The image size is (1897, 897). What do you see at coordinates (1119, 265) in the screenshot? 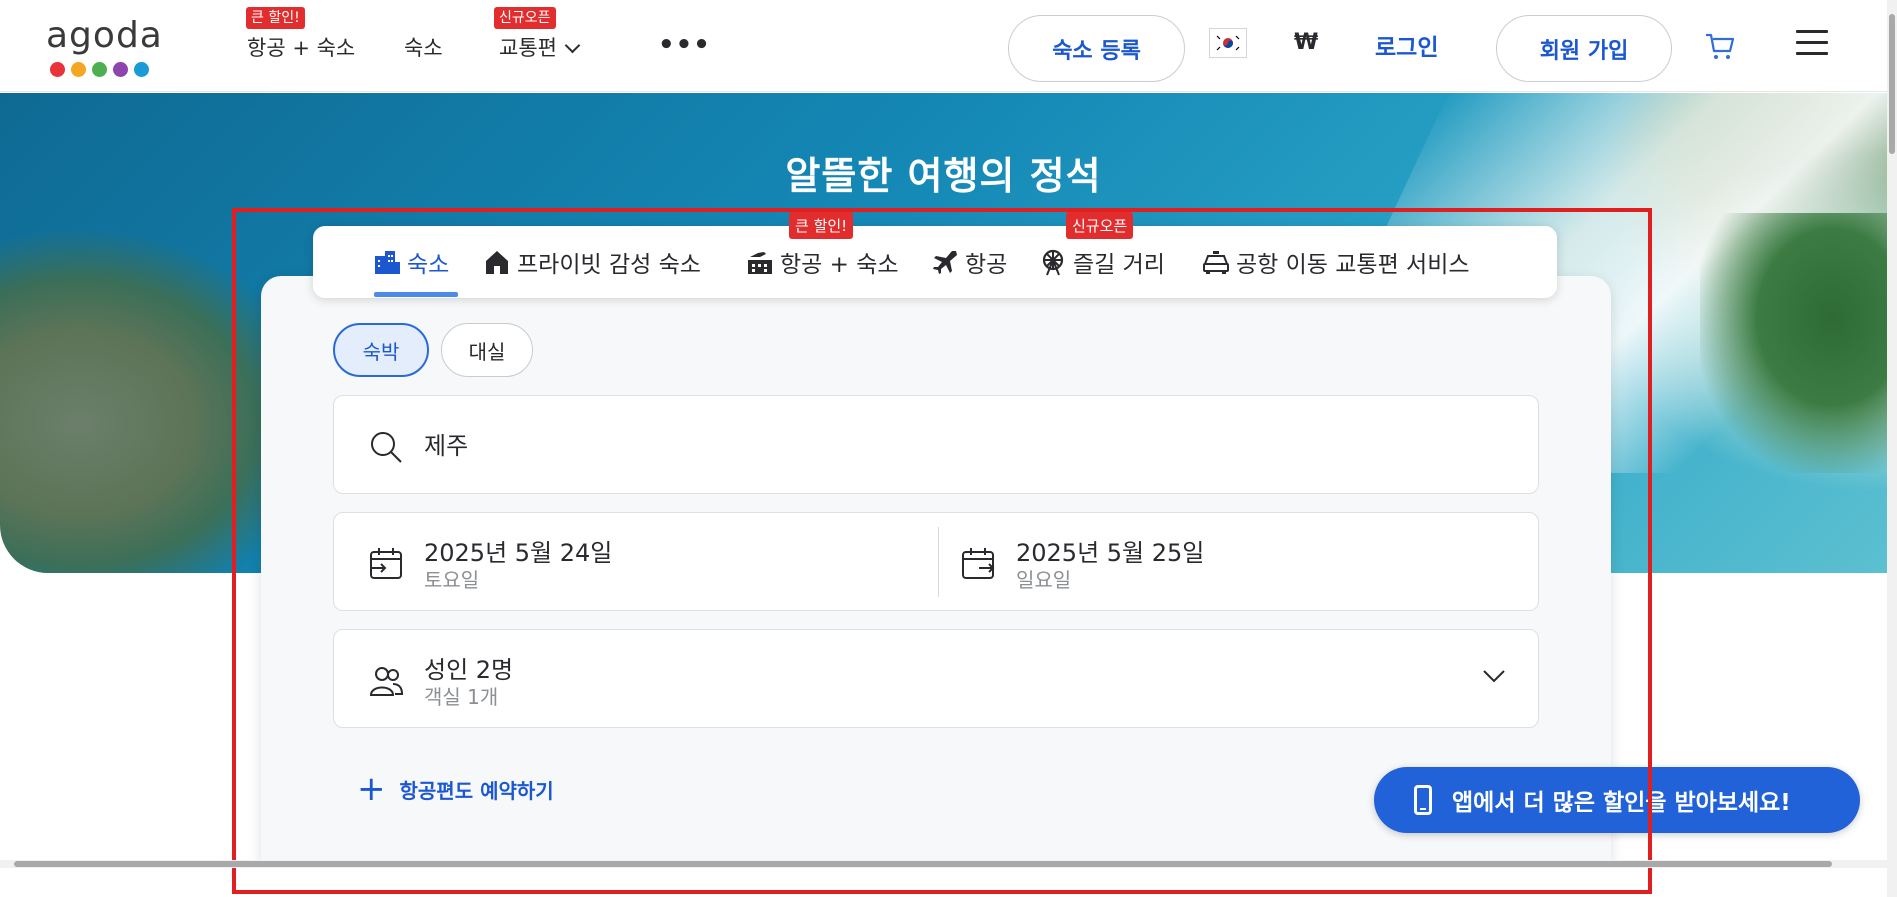
I see `tab-activities-label: 즐길 거리` at bounding box center [1119, 265].